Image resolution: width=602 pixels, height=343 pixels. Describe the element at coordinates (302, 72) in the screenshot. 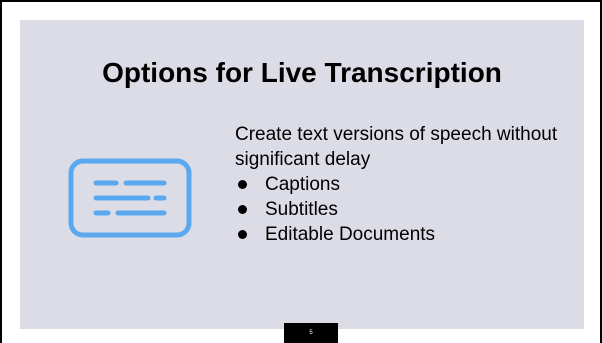

I see `slide-title: Options for Live Transcription` at that location.